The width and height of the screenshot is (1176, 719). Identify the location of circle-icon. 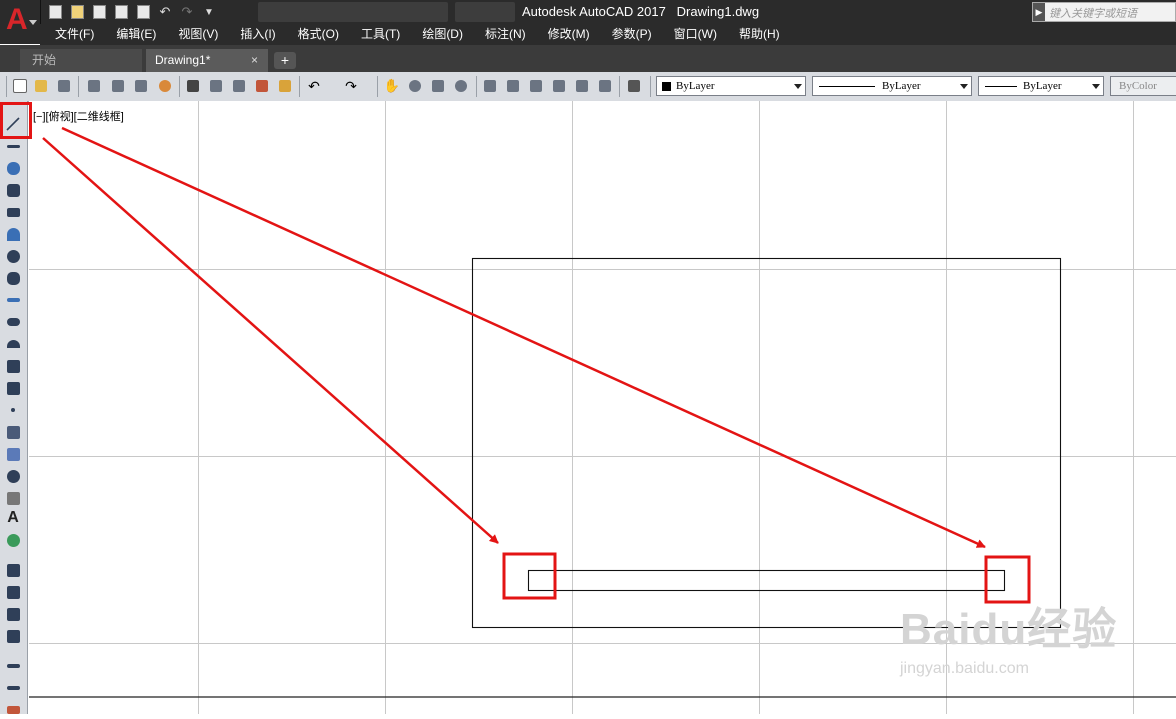
(13, 256).